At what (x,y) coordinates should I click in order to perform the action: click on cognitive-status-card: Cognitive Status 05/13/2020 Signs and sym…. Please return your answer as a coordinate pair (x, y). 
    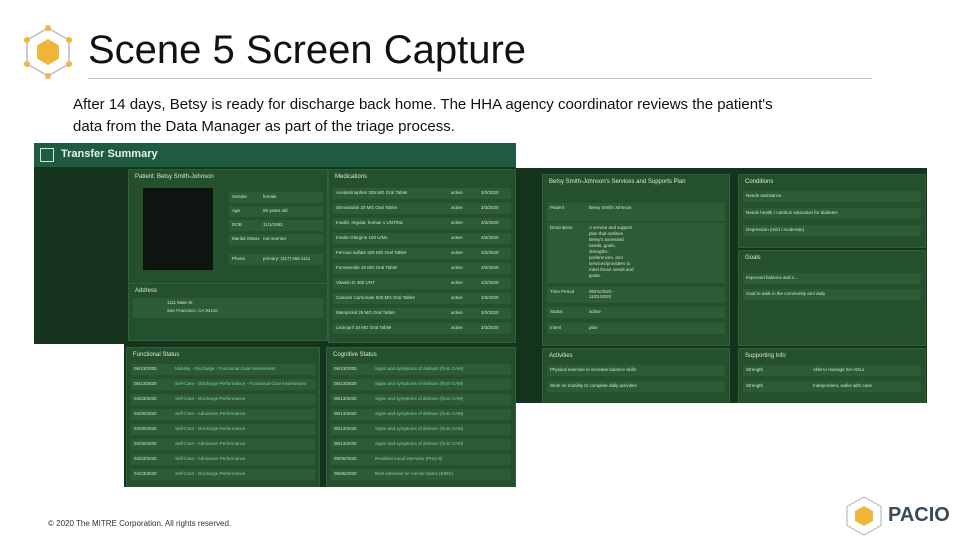
    Looking at the image, I should click on (421, 417).